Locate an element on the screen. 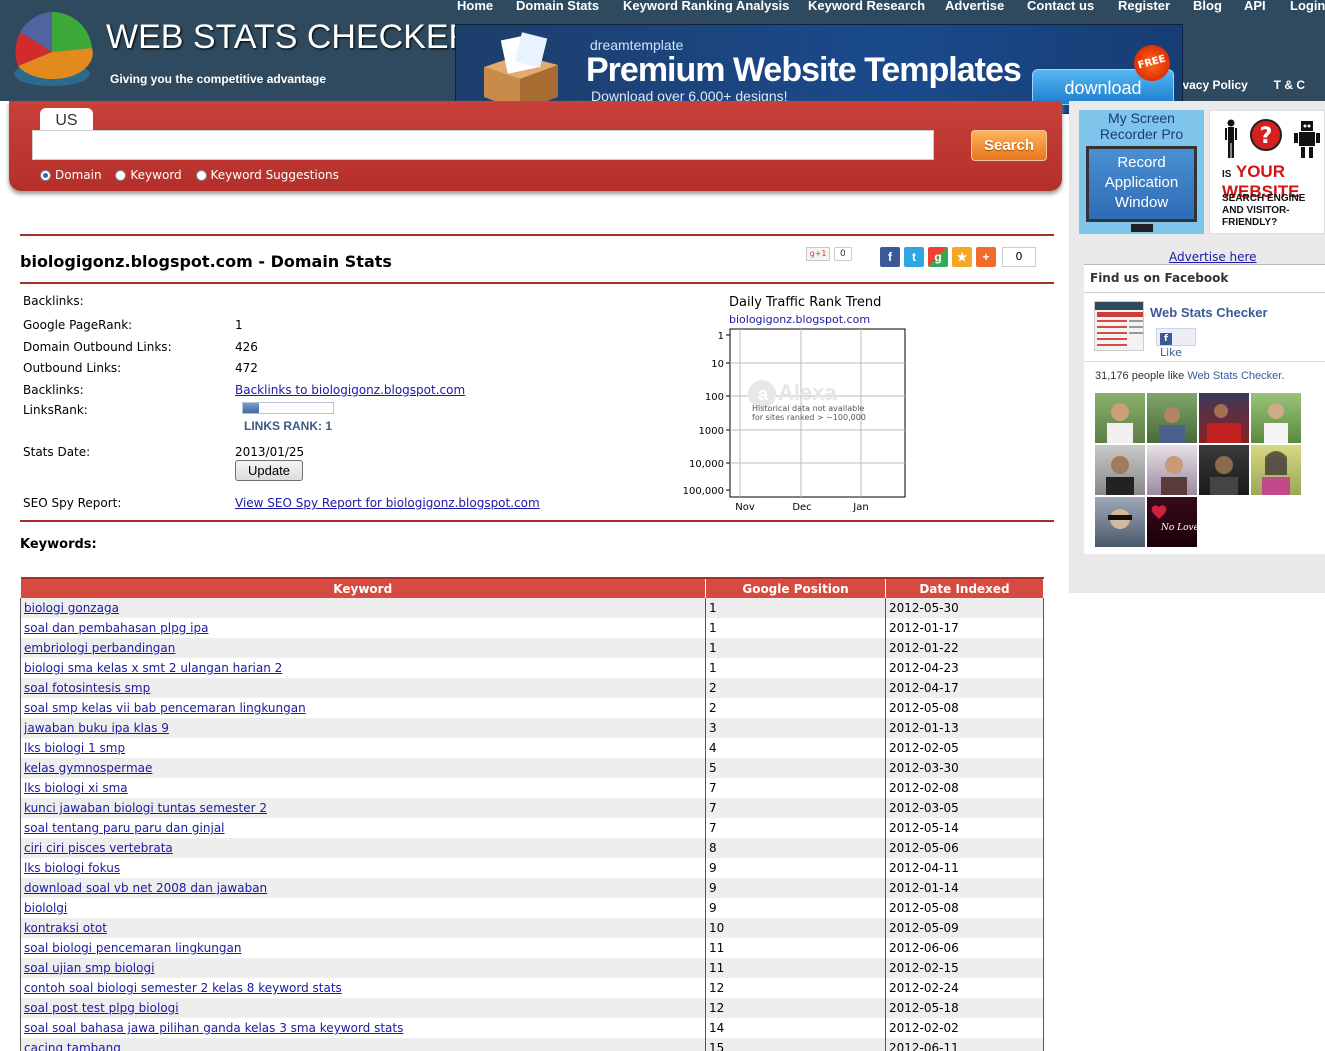  column-header-google-position: Google Position is located at coordinates (795, 587).